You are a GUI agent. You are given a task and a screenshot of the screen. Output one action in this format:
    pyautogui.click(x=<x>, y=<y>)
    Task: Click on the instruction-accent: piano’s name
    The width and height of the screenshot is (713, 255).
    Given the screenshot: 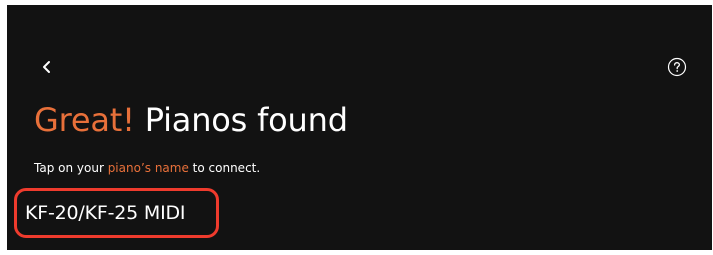 What is the action you would take?
    pyautogui.click(x=148, y=168)
    